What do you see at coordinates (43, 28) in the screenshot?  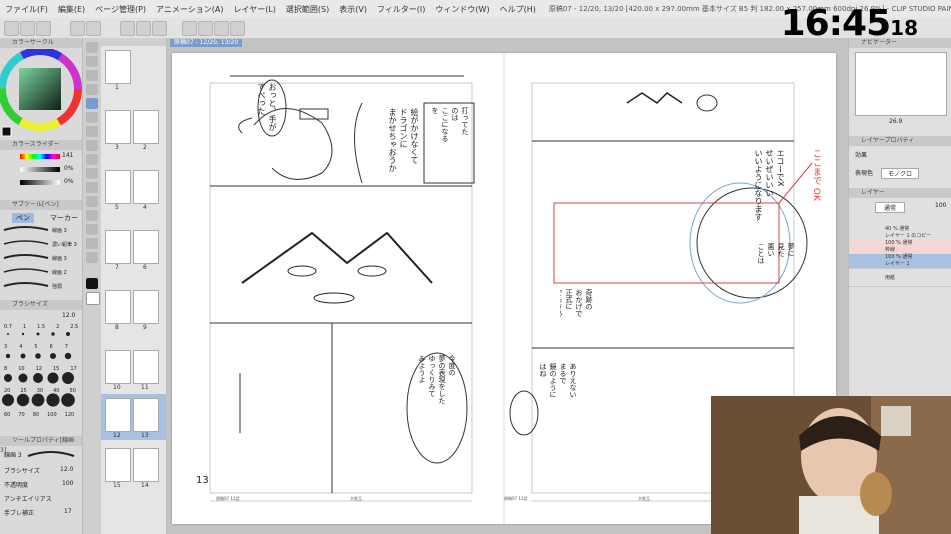 I see `save-button` at bounding box center [43, 28].